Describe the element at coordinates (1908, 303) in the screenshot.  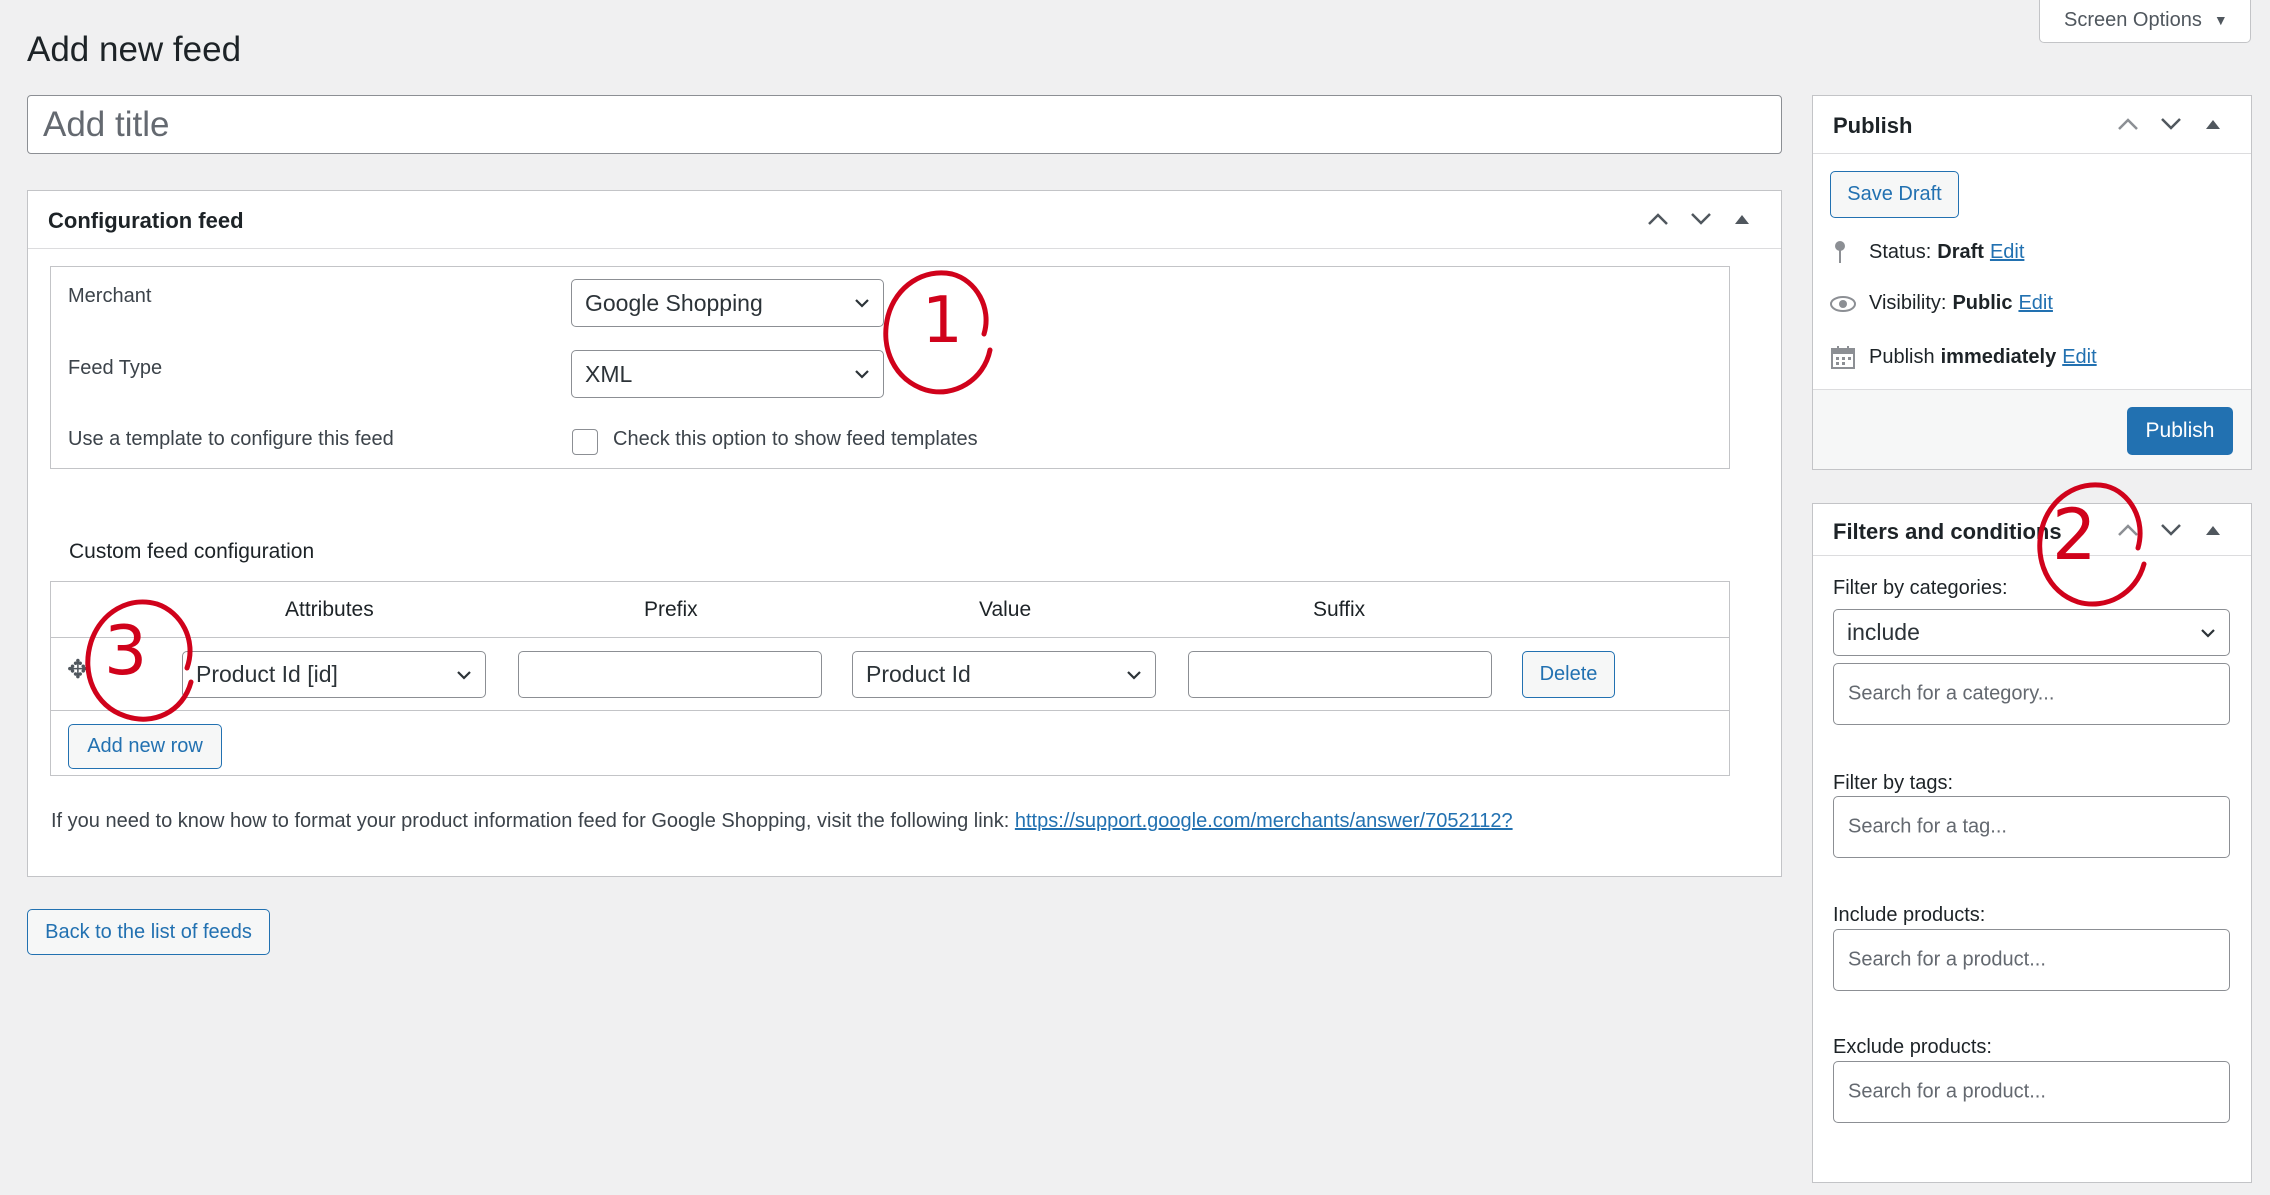
I see `visibility-label: Visibility:` at that location.